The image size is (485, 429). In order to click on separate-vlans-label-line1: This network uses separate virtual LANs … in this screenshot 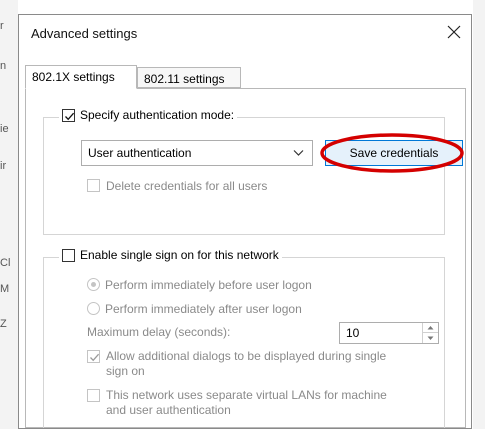, I will do `click(246, 395)`.